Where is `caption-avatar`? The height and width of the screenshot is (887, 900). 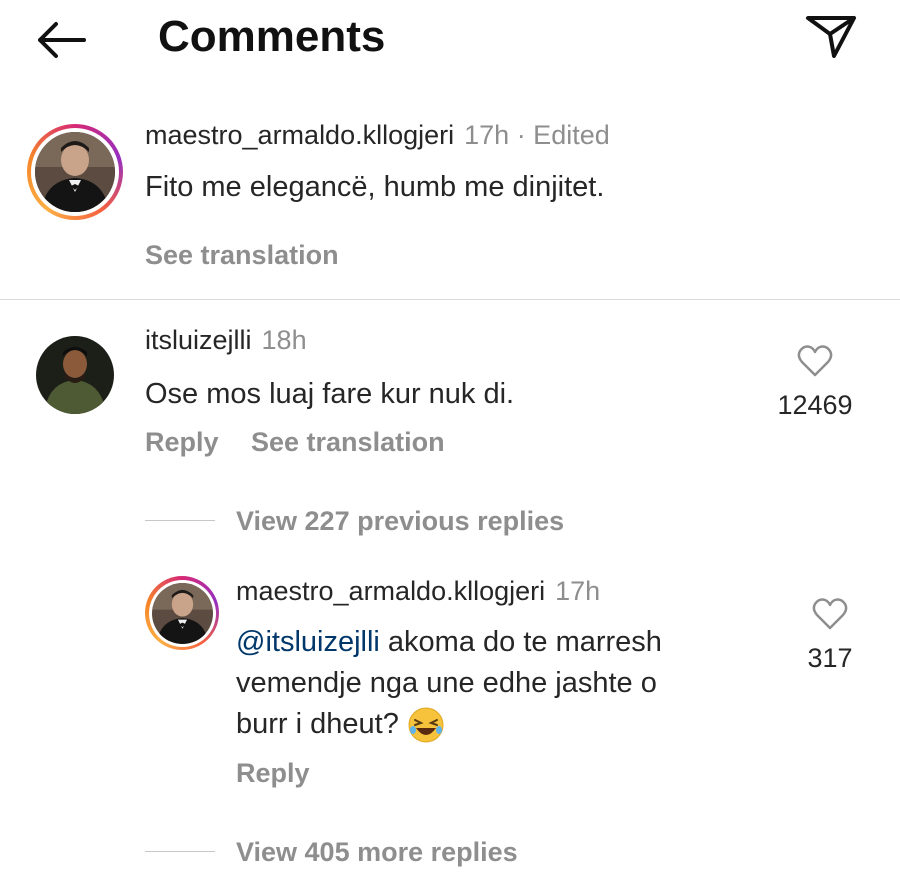 caption-avatar is located at coordinates (75, 172).